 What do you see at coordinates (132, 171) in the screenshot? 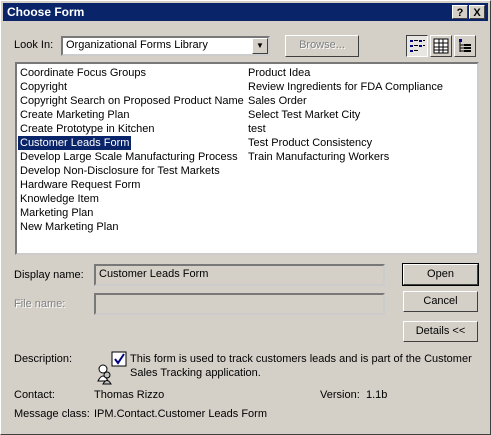
I see `form-list-item: Develop Non-Disclosure for Test Markets` at bounding box center [132, 171].